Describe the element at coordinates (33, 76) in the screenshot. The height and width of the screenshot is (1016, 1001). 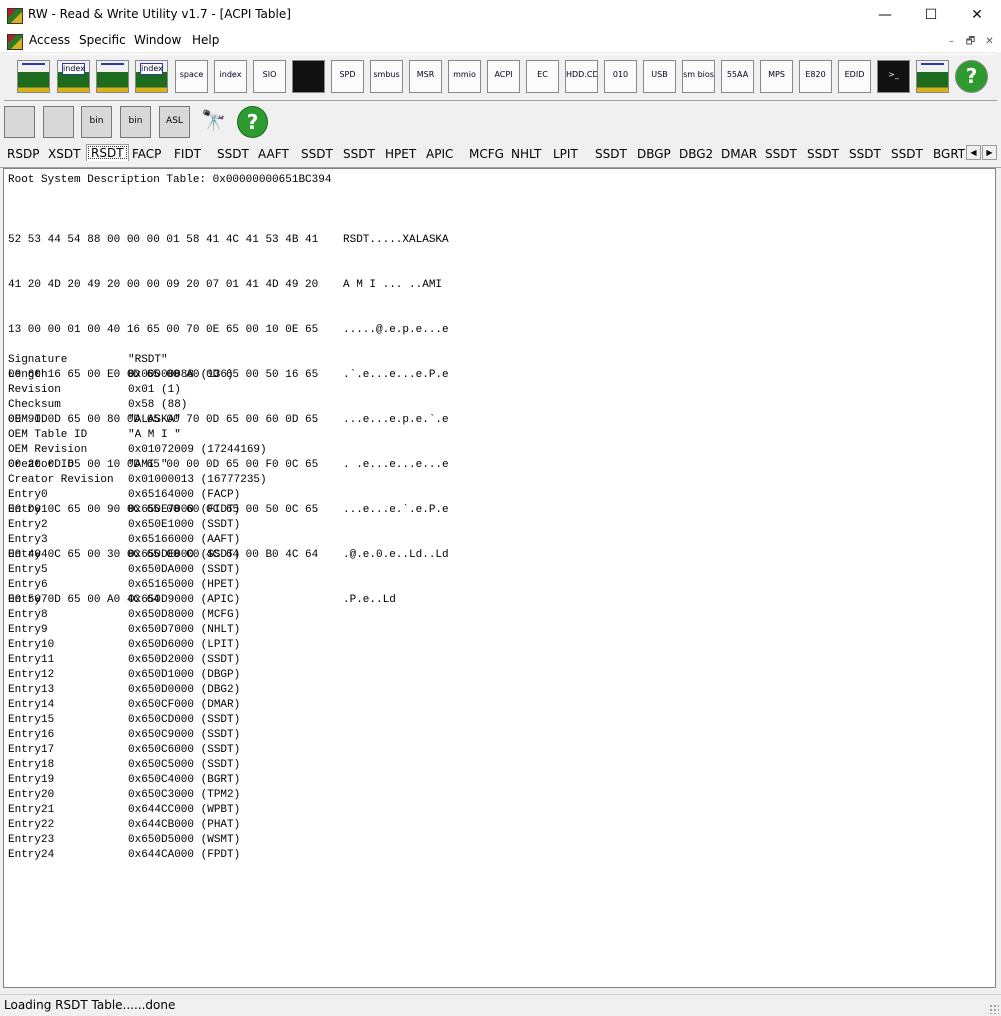
I see `pci-icon` at that location.